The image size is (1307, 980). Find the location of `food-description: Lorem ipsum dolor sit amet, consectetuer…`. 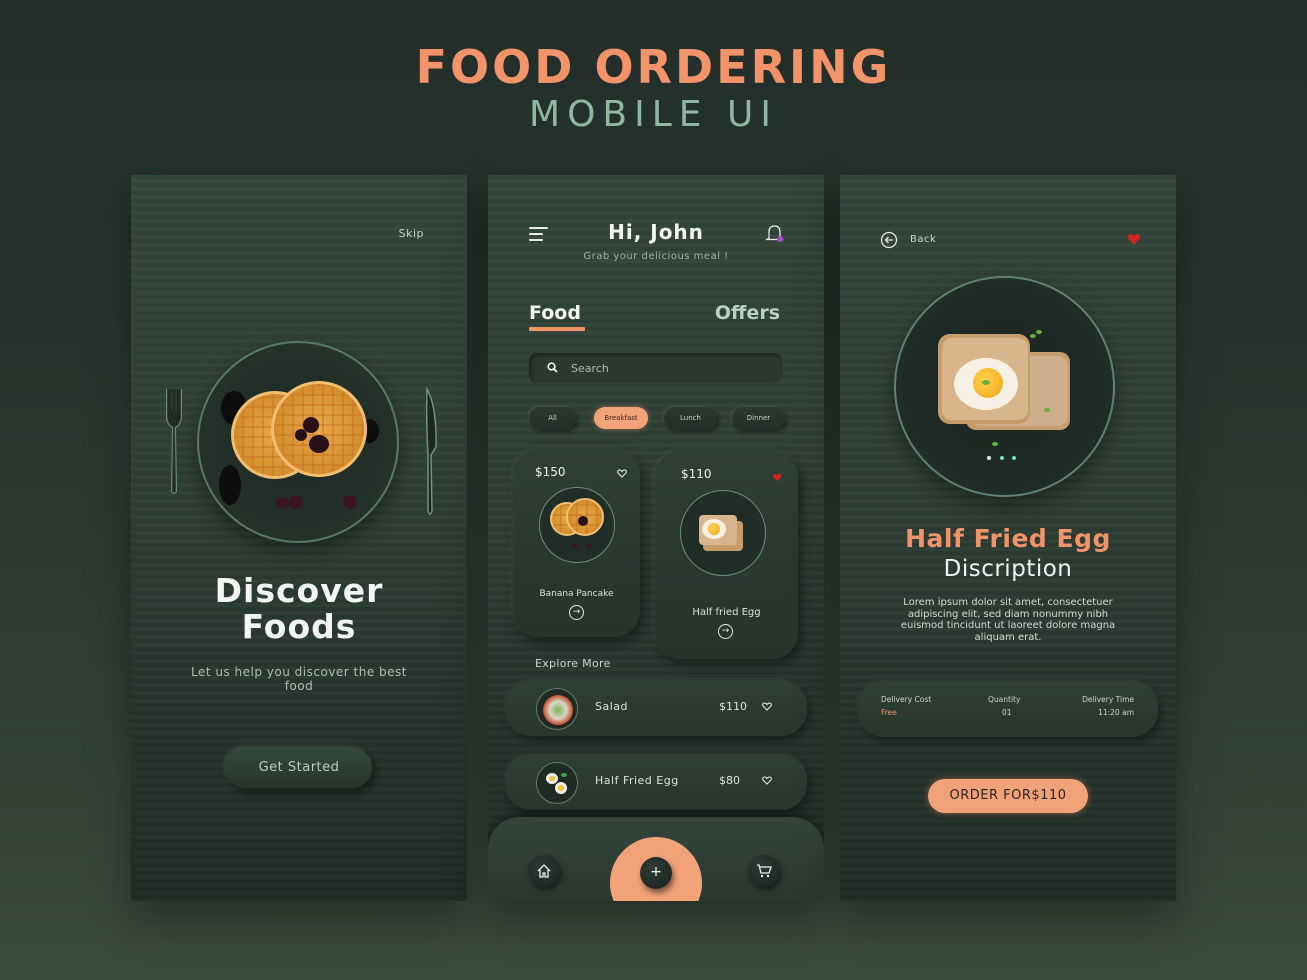

food-description: Lorem ipsum dolor sit amet, consectetuer… is located at coordinates (1008, 620).